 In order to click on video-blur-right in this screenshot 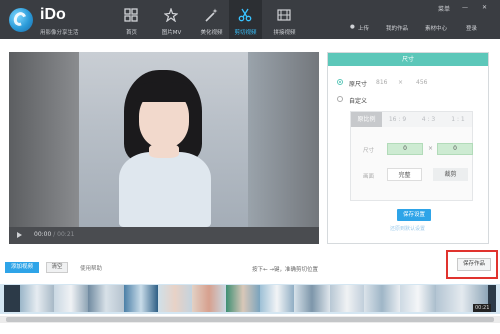, I will do `click(283, 139)`.